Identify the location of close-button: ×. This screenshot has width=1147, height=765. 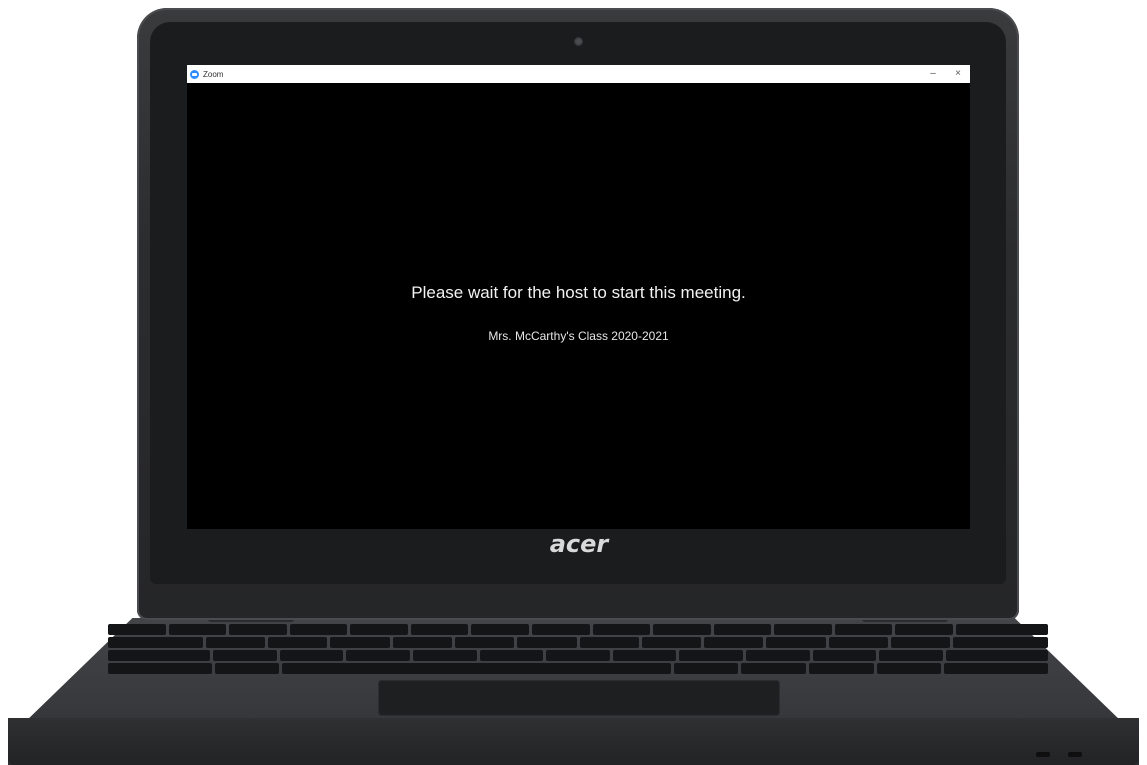
(958, 74).